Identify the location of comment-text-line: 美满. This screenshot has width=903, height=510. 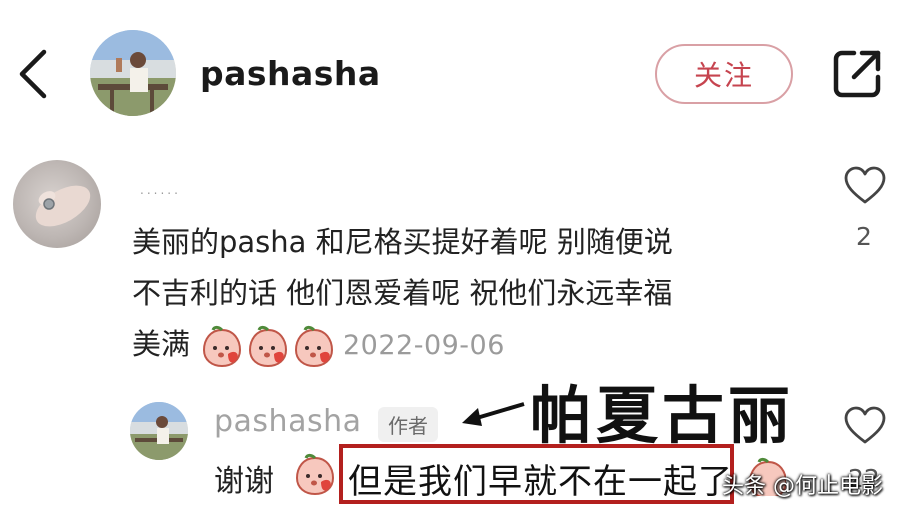
(161, 344).